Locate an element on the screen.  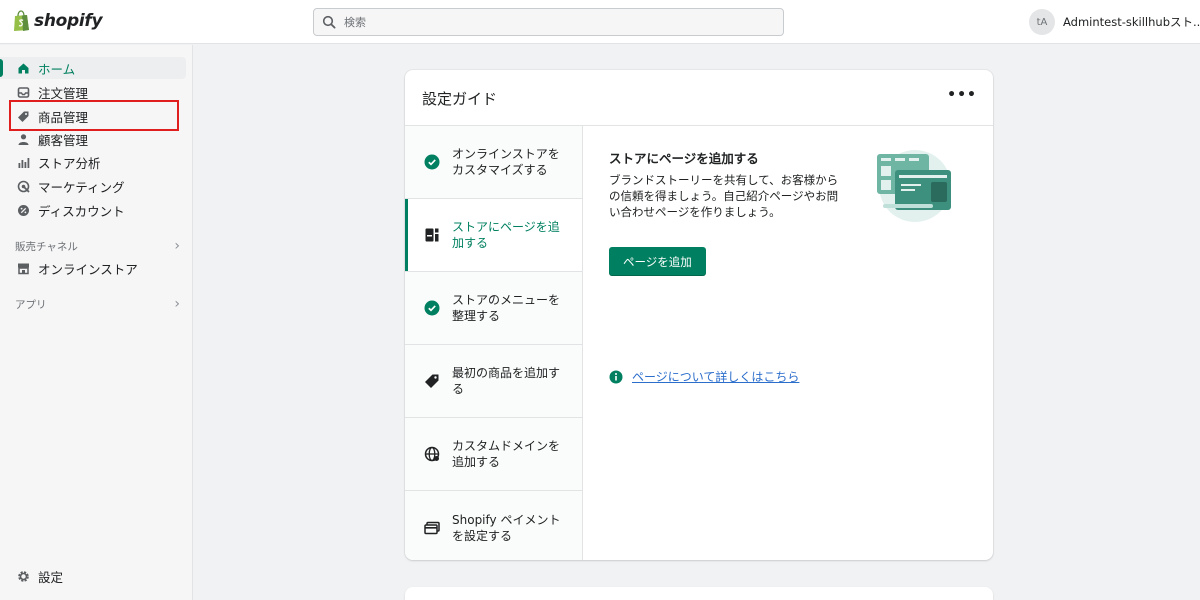
learn-more-link: ページについて詳しくはこちら is located at coordinates (715, 376).